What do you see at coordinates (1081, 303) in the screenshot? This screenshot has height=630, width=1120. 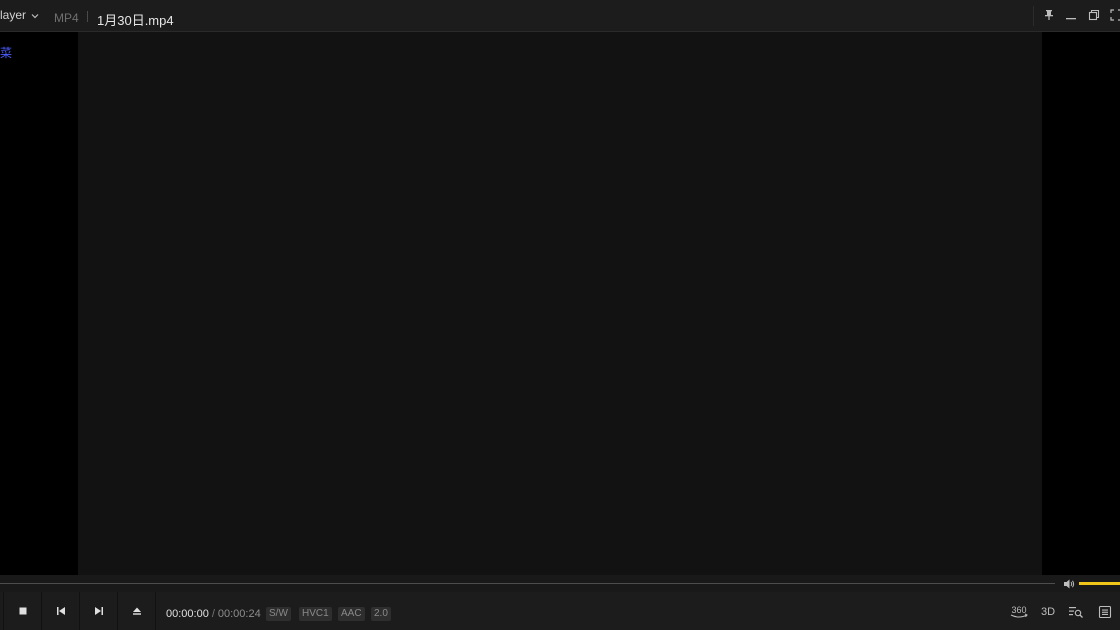 I see `right-letterbox` at bounding box center [1081, 303].